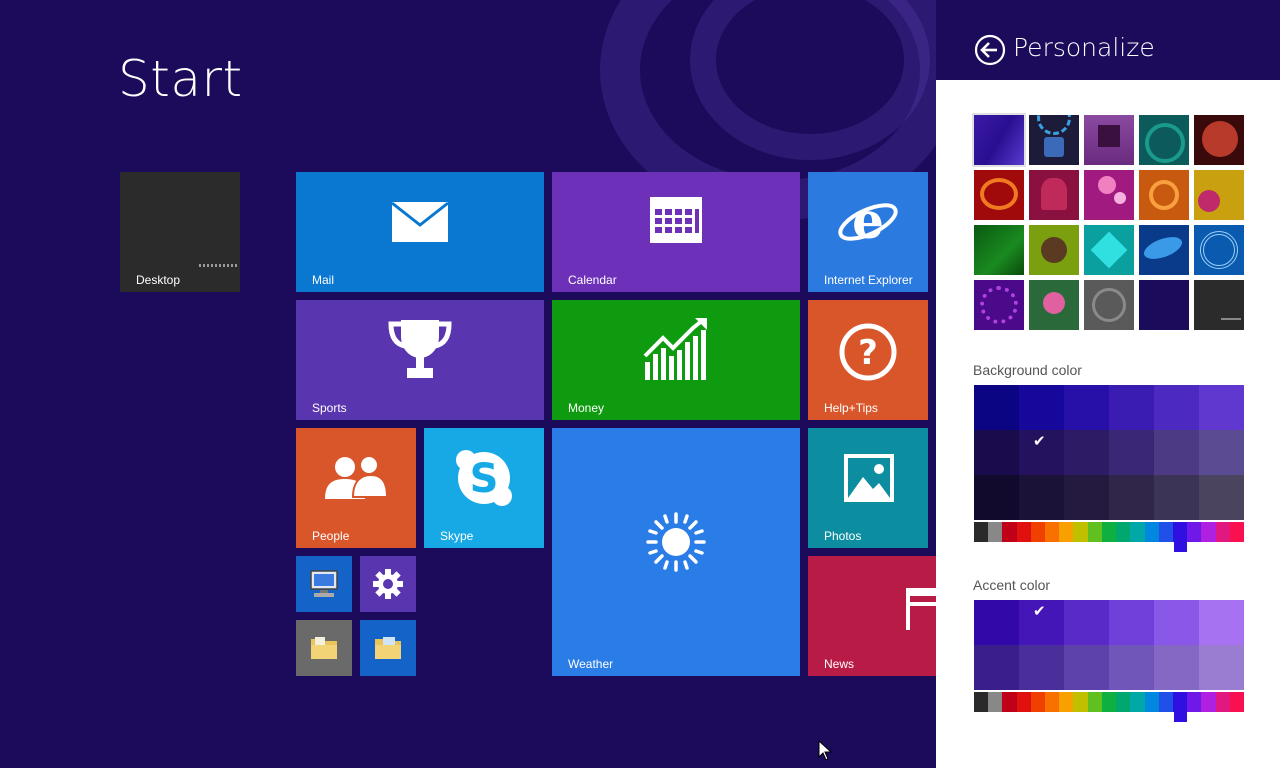  Describe the element at coordinates (990, 50) in the screenshot. I see `back-button` at that location.